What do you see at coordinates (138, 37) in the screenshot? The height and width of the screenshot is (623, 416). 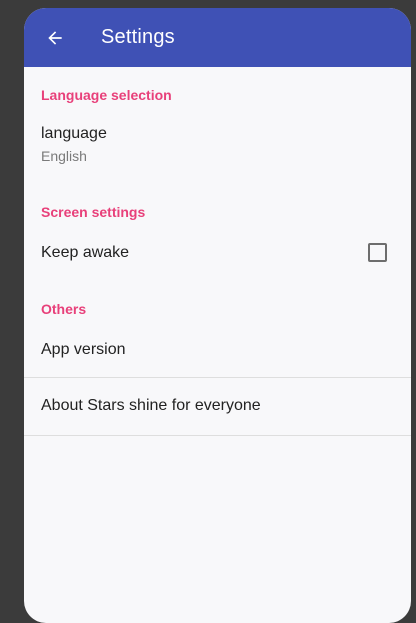 I see `page-title: Settings` at bounding box center [138, 37].